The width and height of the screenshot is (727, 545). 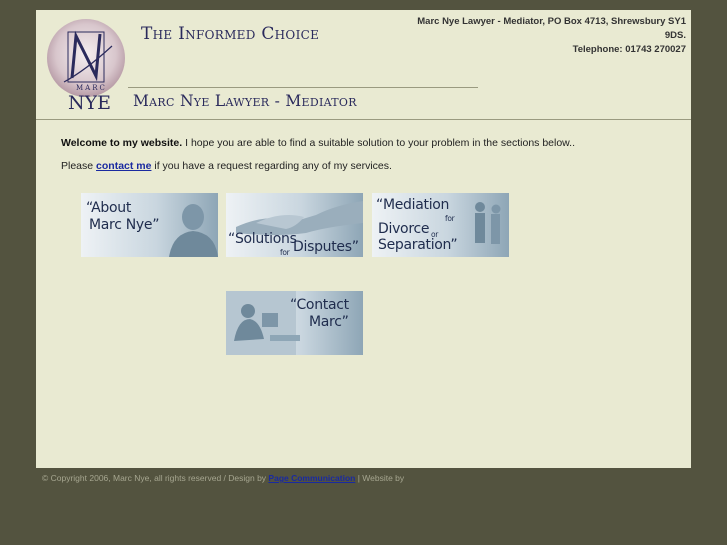 What do you see at coordinates (294, 323) in the screenshot?
I see `contact-marc-button: “Contact Marc”` at bounding box center [294, 323].